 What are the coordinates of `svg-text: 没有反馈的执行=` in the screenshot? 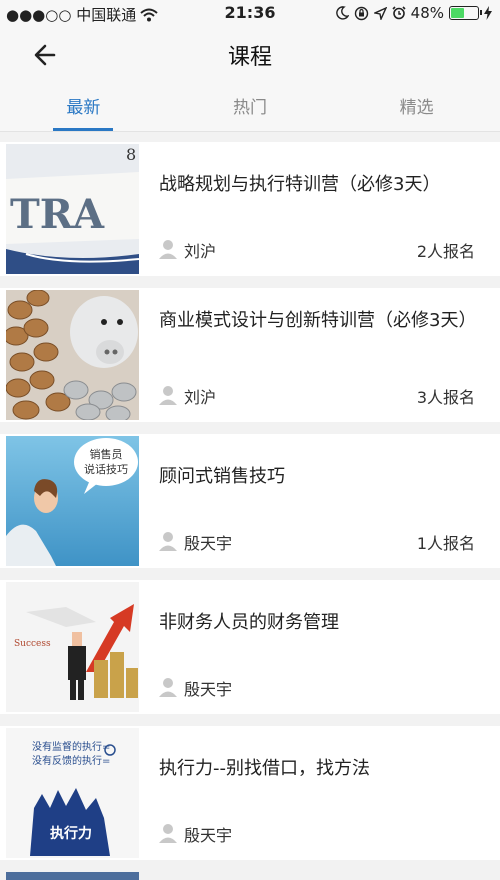 It's located at (71, 760).